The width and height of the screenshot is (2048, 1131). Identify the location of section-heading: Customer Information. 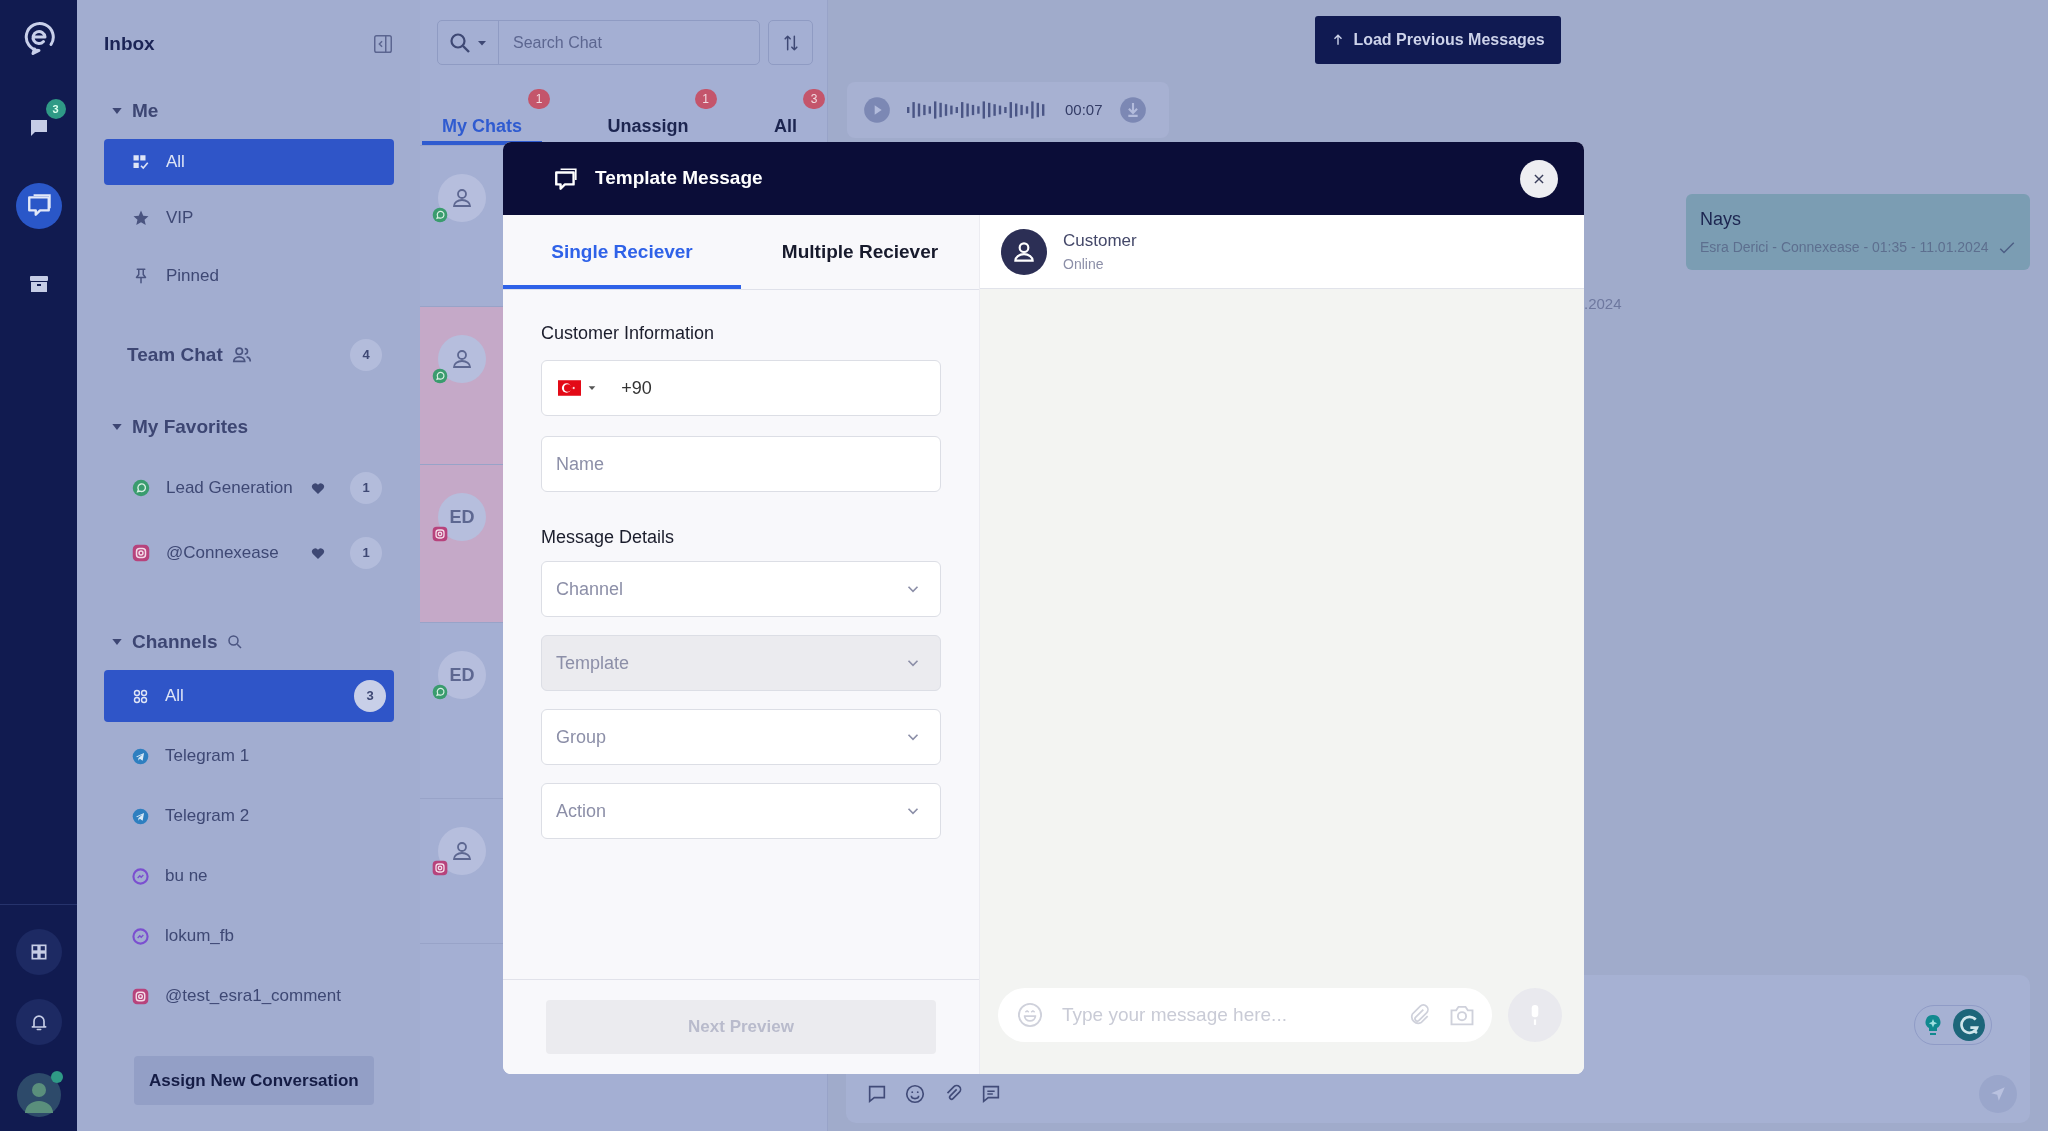
(628, 333).